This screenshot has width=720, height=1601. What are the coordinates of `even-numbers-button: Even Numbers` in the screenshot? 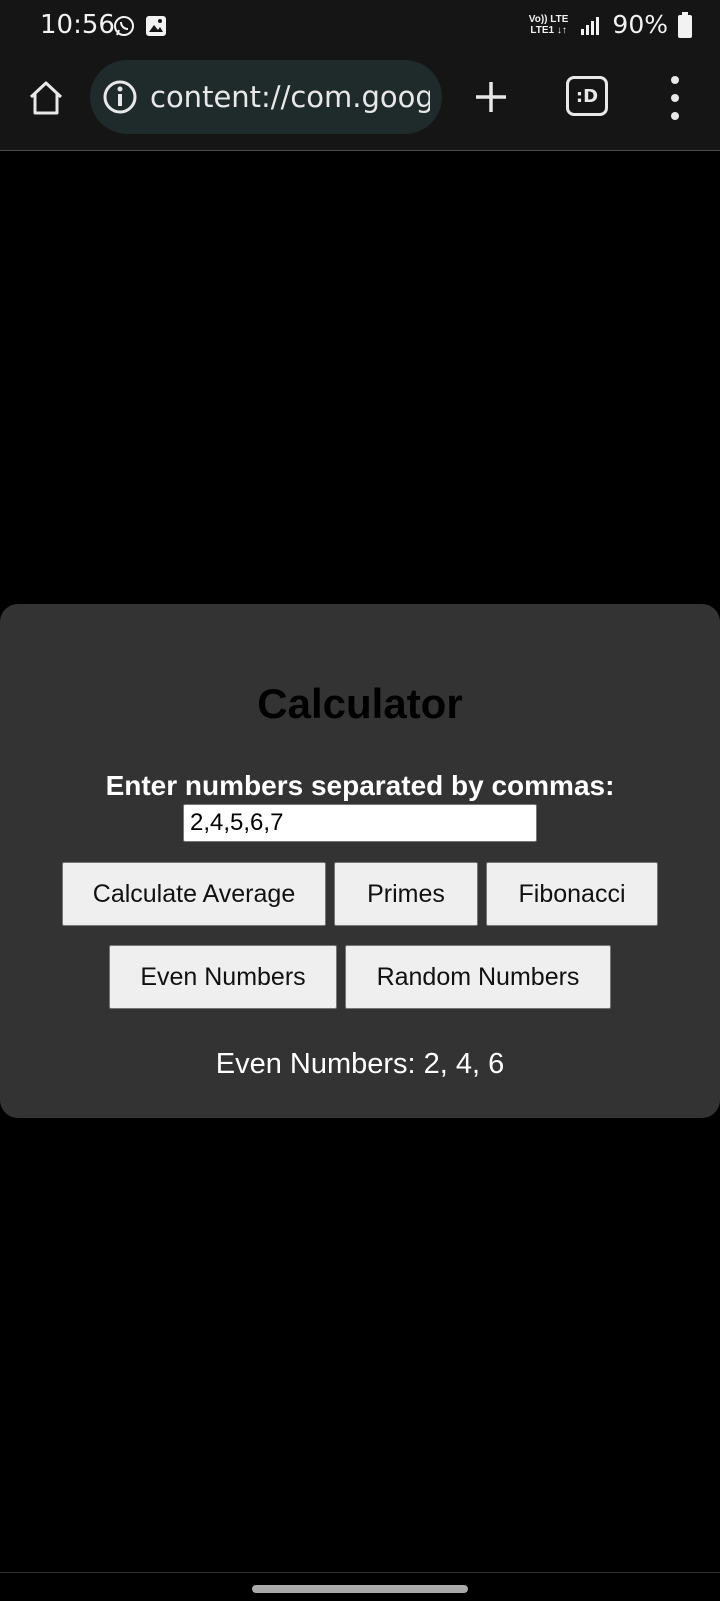 It's located at (223, 977).